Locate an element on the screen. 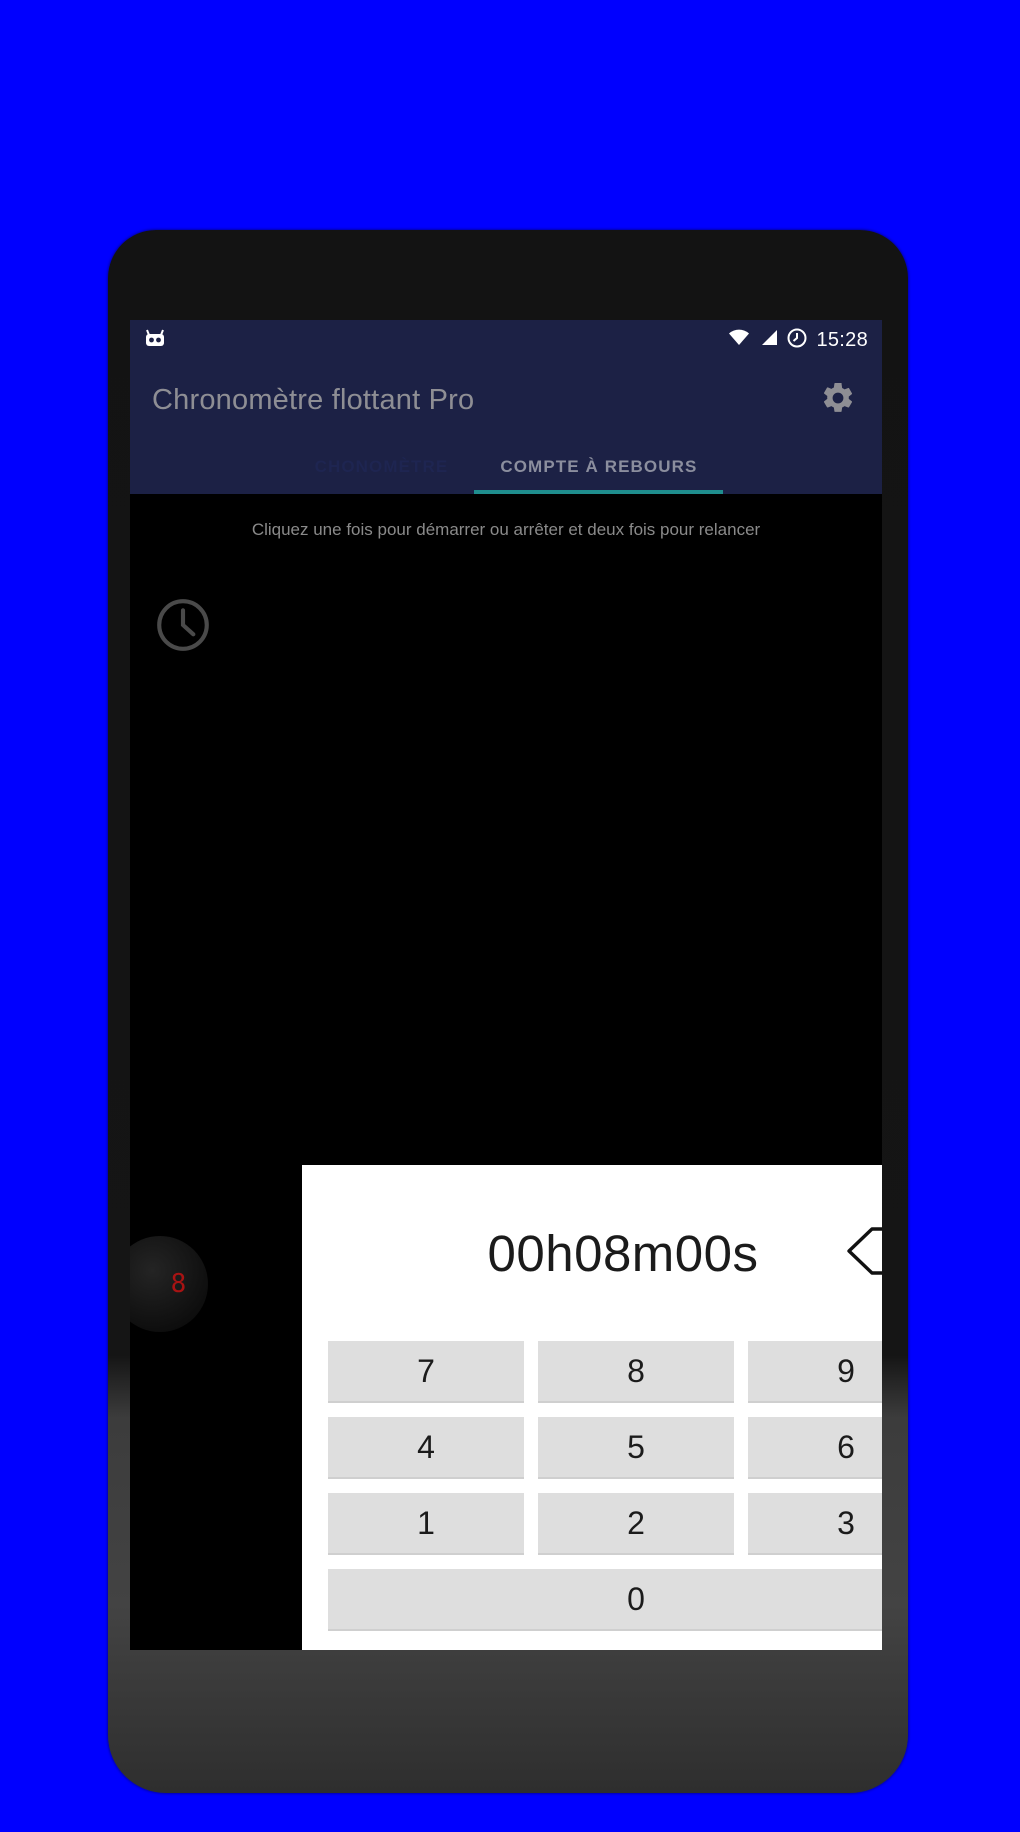  dialog-header: 00h08m00s is located at coordinates (605, 1253).